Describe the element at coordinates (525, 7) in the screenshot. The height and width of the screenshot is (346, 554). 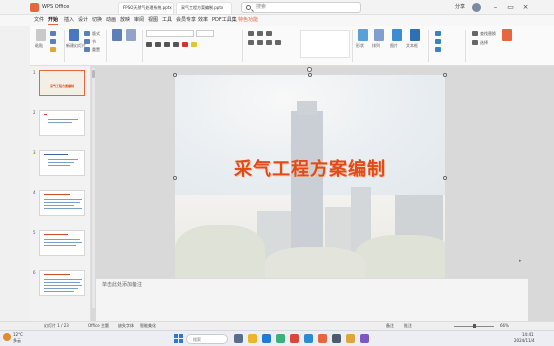
I see `close-icon: ×` at that location.